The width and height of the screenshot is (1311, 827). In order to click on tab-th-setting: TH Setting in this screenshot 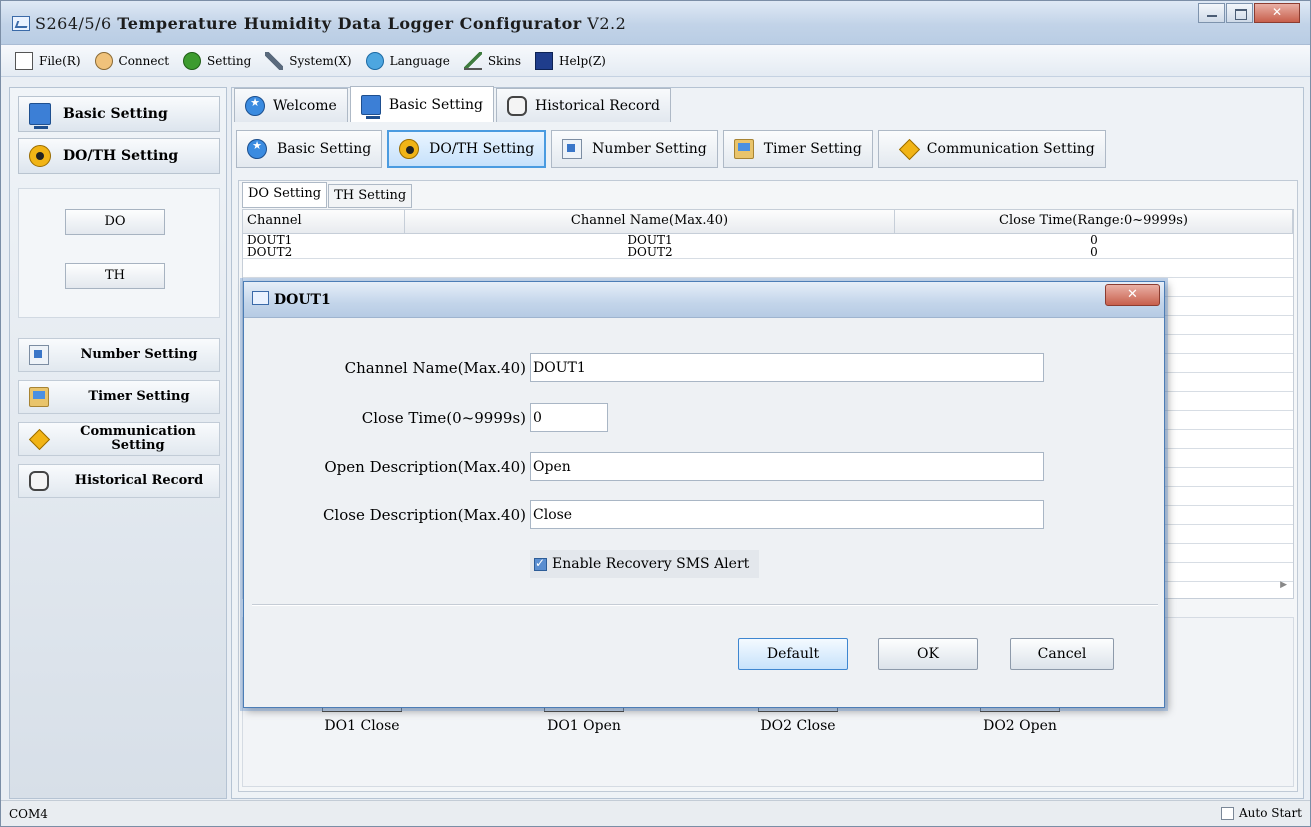, I will do `click(370, 196)`.